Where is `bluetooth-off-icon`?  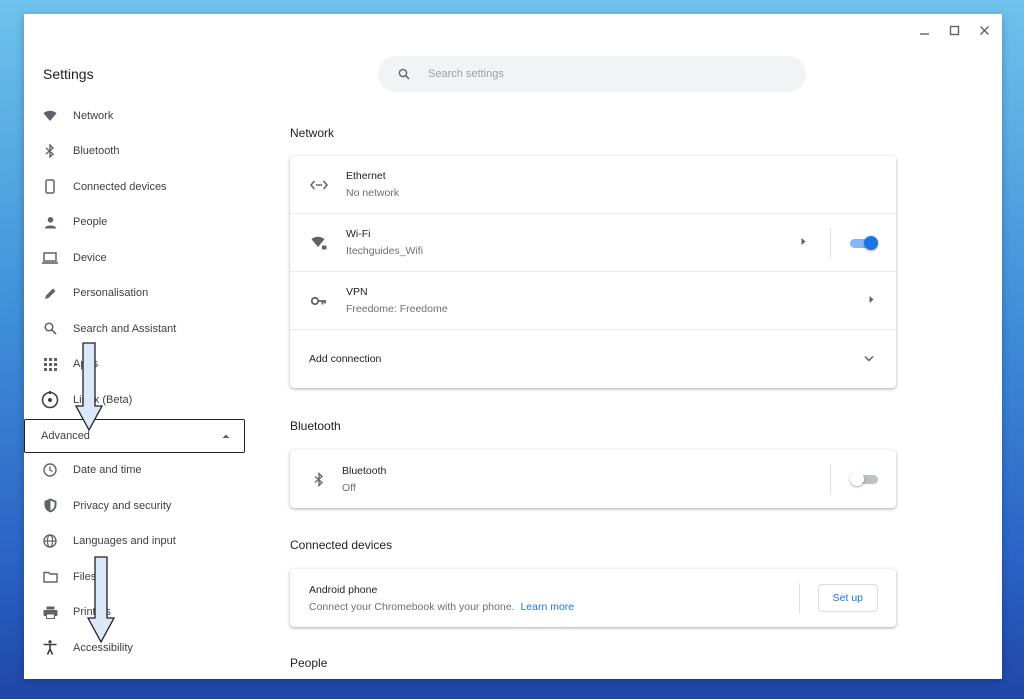 bluetooth-off-icon is located at coordinates (319, 479).